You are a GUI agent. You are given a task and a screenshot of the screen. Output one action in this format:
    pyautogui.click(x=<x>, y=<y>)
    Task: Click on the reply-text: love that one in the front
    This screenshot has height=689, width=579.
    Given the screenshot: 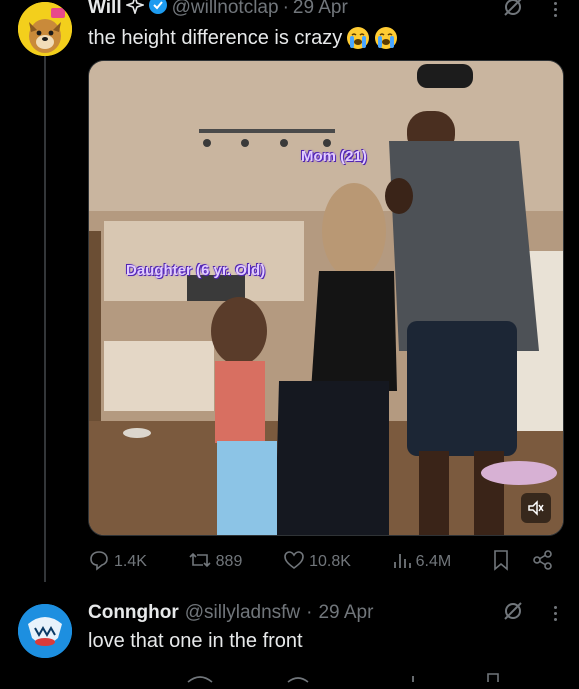 What is the action you would take?
    pyautogui.click(x=195, y=641)
    